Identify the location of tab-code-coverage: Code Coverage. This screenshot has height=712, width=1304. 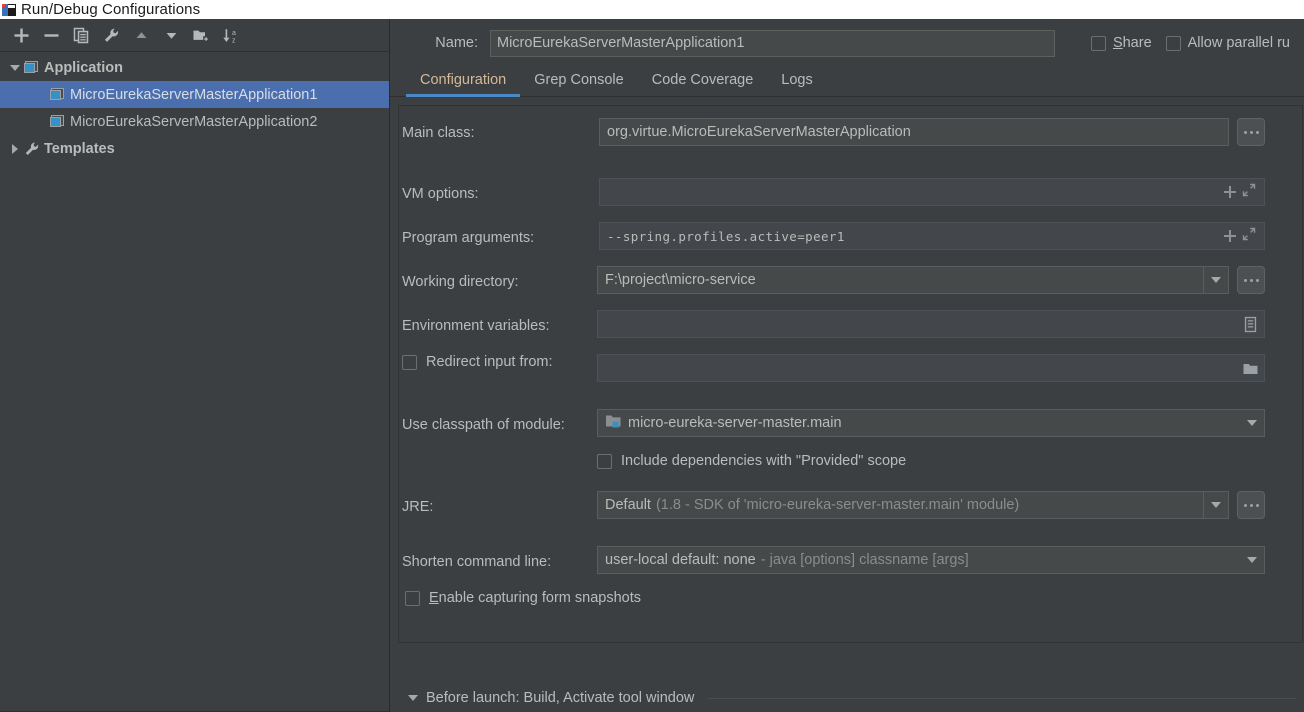
(703, 84).